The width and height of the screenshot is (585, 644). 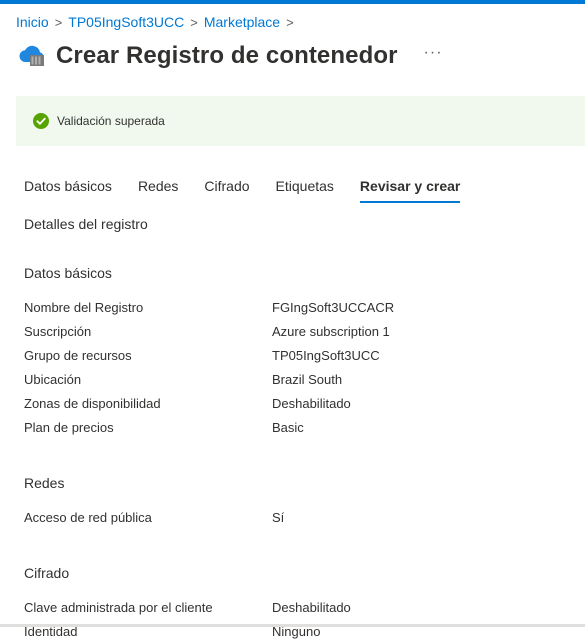 What do you see at coordinates (331, 331) in the screenshot?
I see `detail-value: Azure subscription 1` at bounding box center [331, 331].